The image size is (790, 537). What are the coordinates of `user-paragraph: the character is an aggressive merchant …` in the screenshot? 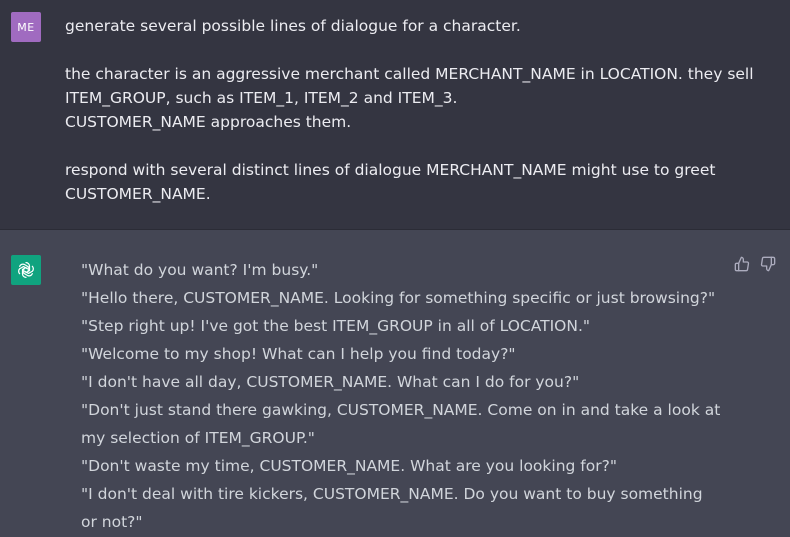 It's located at (409, 98).